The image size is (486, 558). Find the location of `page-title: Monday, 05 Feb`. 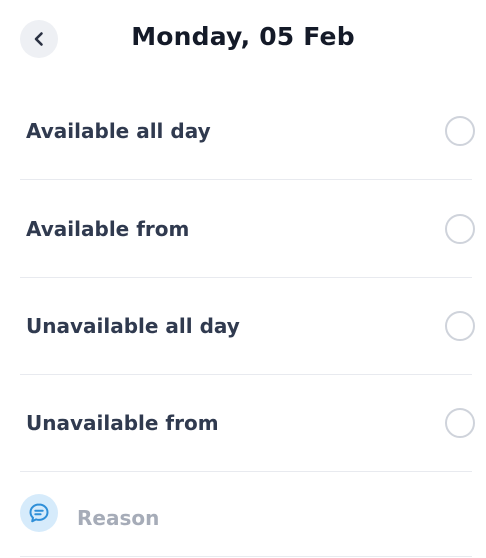

page-title: Monday, 05 Feb is located at coordinates (243, 36).